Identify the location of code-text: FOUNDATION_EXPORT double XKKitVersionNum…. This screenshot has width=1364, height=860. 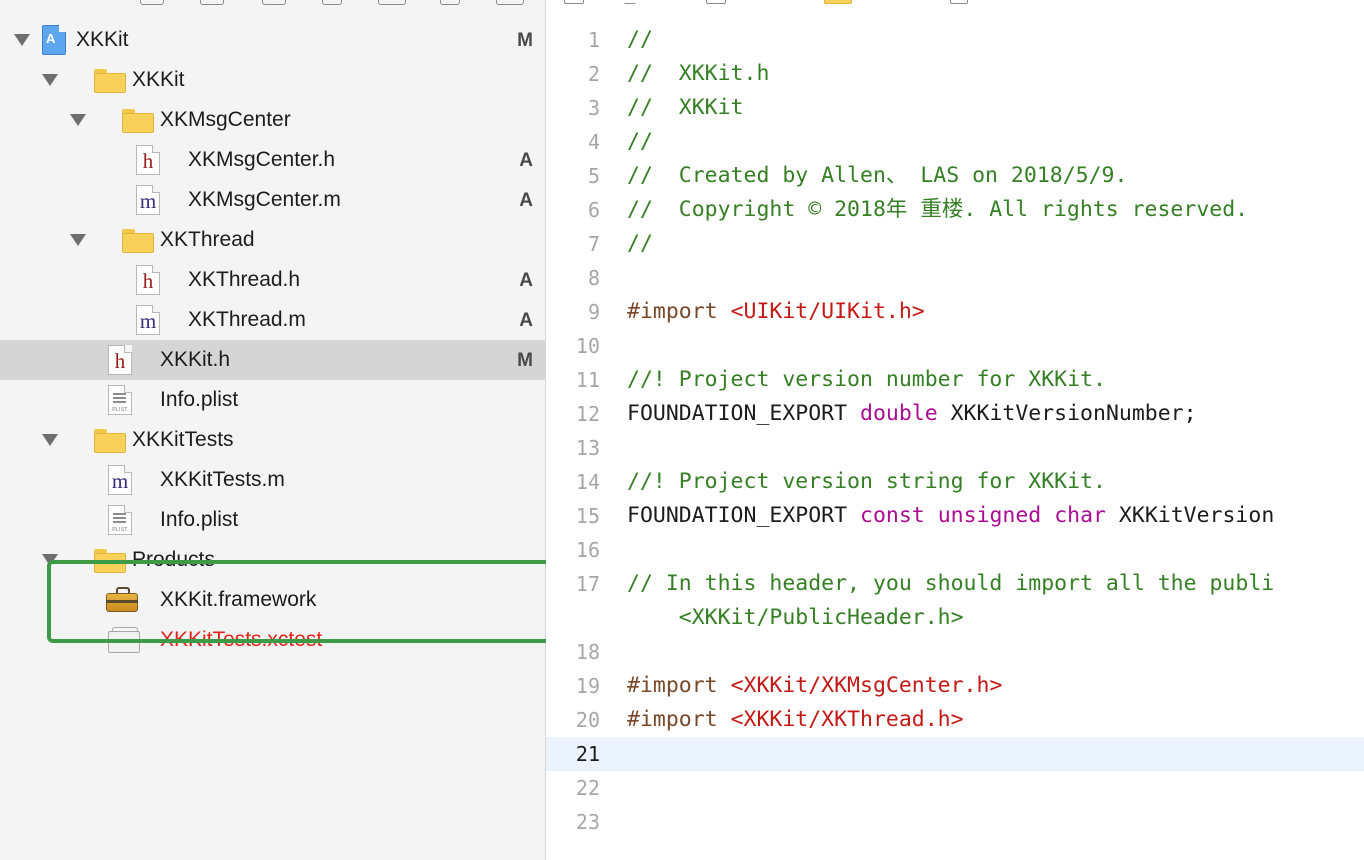
(912, 414).